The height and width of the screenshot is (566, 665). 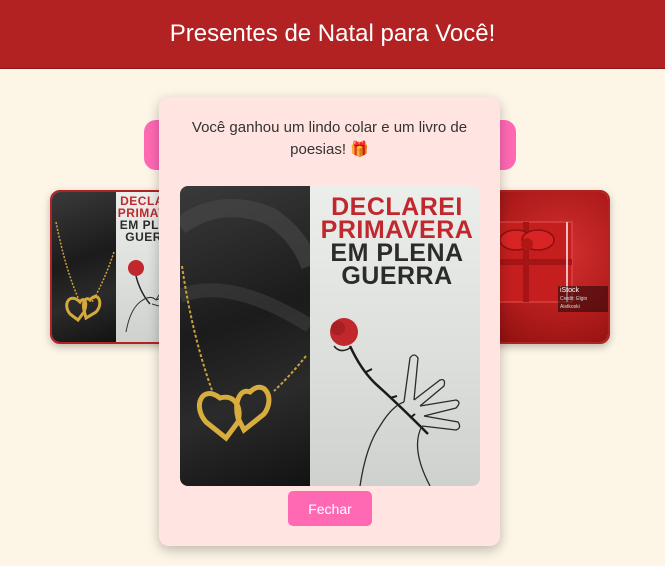 I want to click on gift-card-right: iStock Credit: Elgin Aistkoski, so click(x=550, y=267).